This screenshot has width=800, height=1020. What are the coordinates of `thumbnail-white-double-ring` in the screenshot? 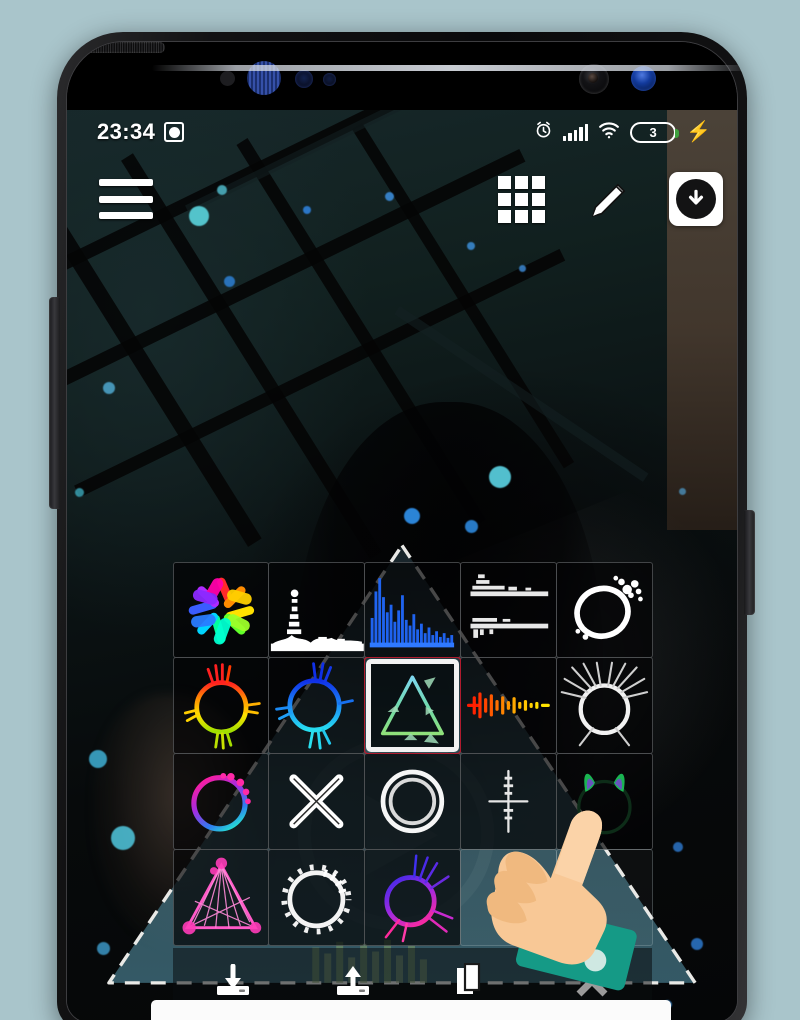 It's located at (412, 801).